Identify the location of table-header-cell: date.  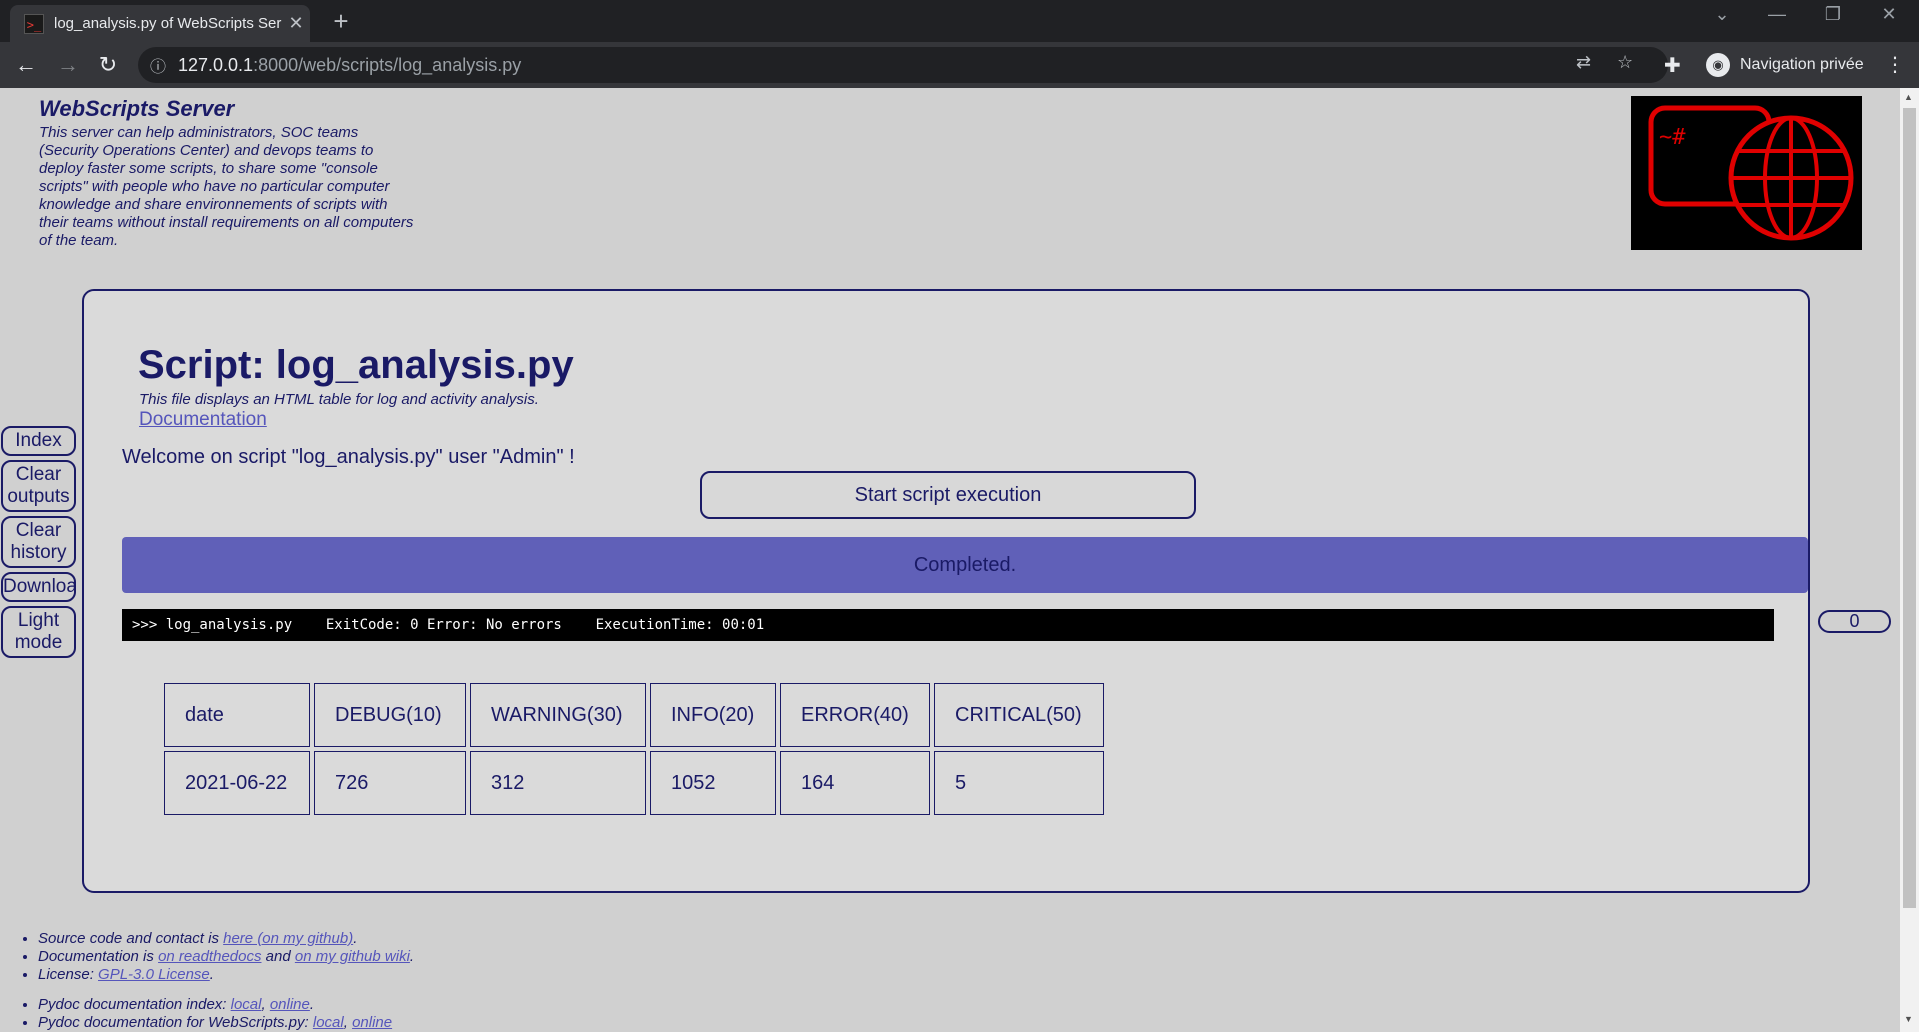
(237, 715).